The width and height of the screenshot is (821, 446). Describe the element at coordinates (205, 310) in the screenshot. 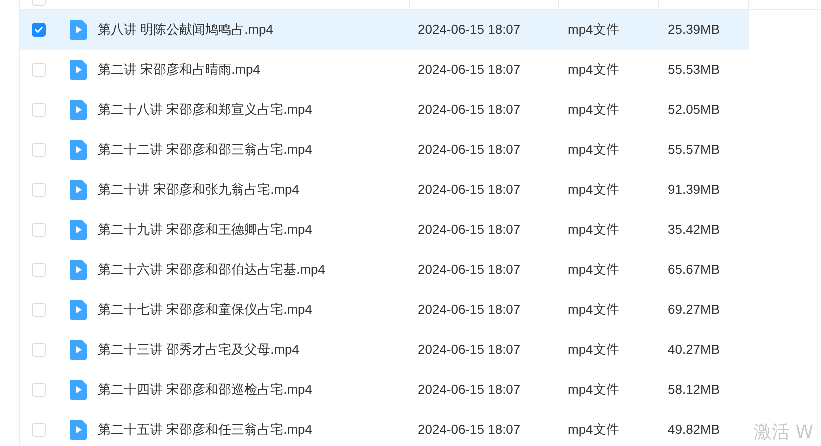

I see `file-name: 第二十七讲 宋邵彦和童保仪占宅.mp4` at that location.